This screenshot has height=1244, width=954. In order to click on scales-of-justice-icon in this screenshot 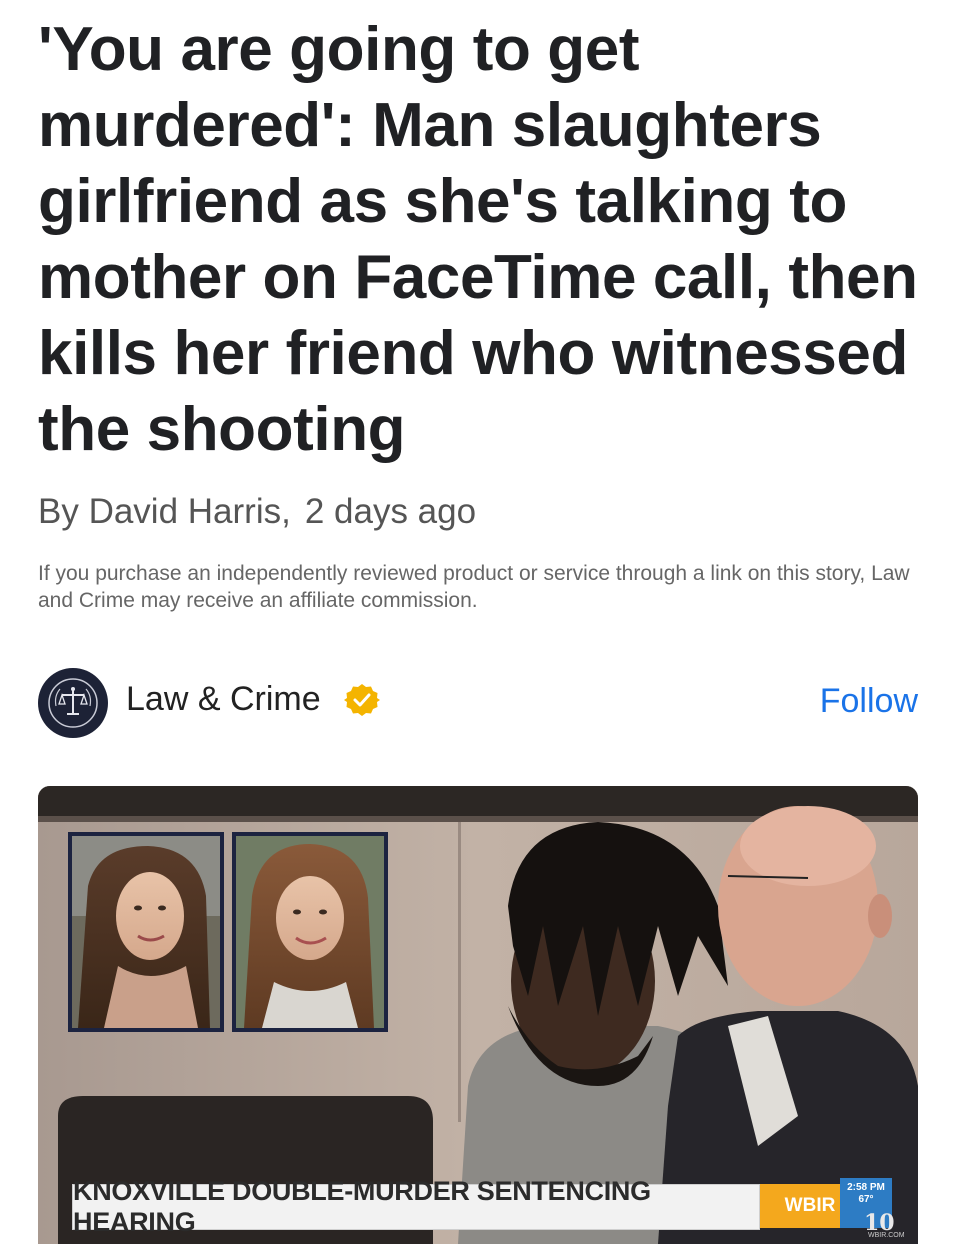, I will do `click(73, 703)`.